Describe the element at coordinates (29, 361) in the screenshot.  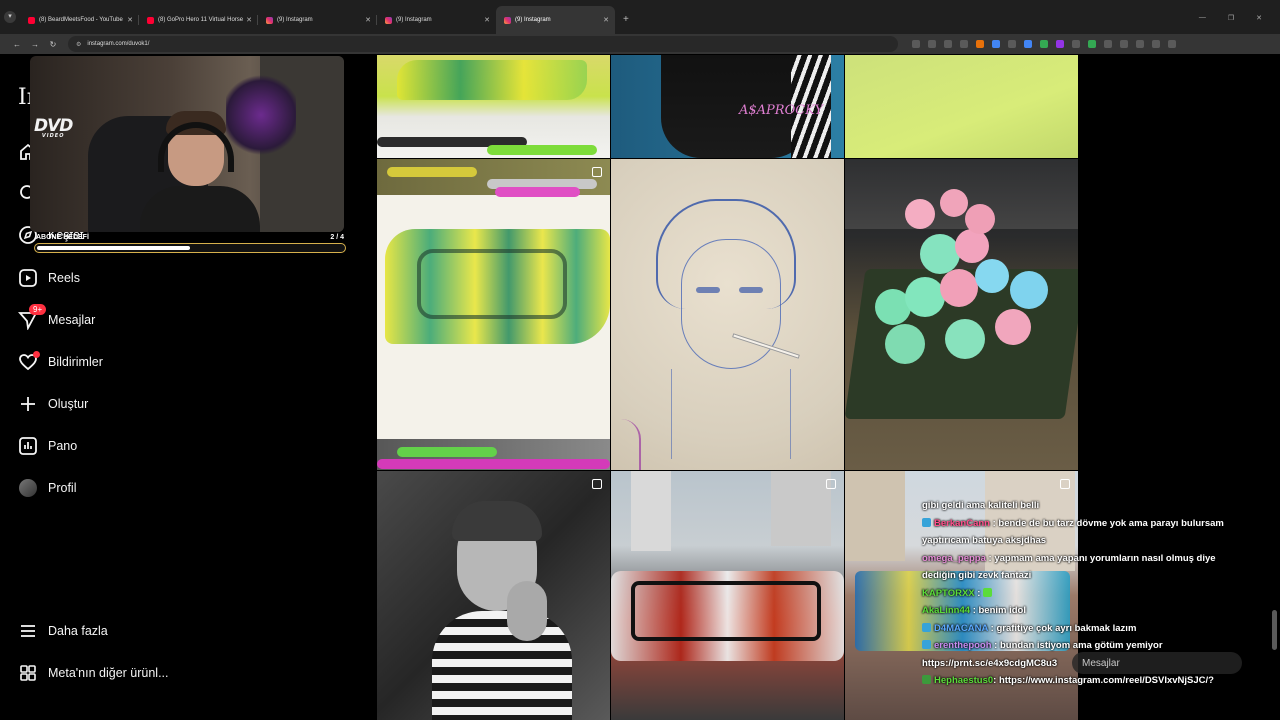
I see `heart-icon` at that location.